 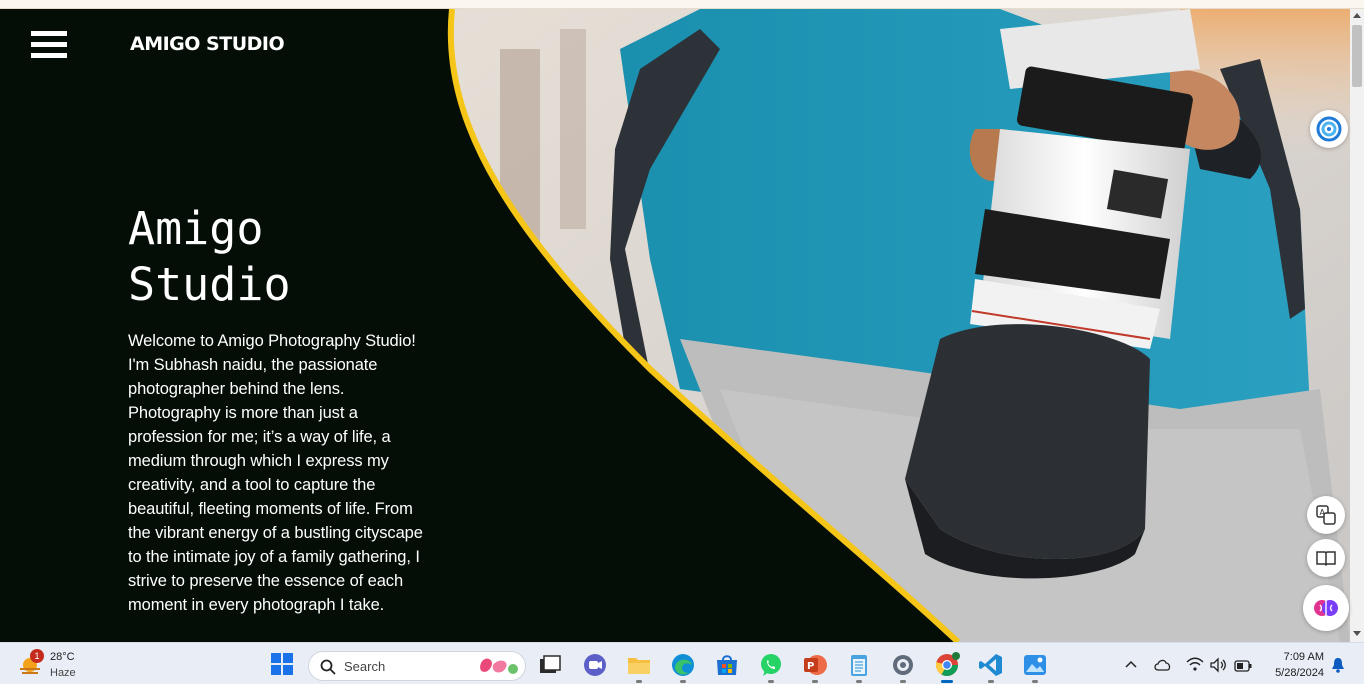 What do you see at coordinates (990, 665) in the screenshot?
I see `vscode-icon` at bounding box center [990, 665].